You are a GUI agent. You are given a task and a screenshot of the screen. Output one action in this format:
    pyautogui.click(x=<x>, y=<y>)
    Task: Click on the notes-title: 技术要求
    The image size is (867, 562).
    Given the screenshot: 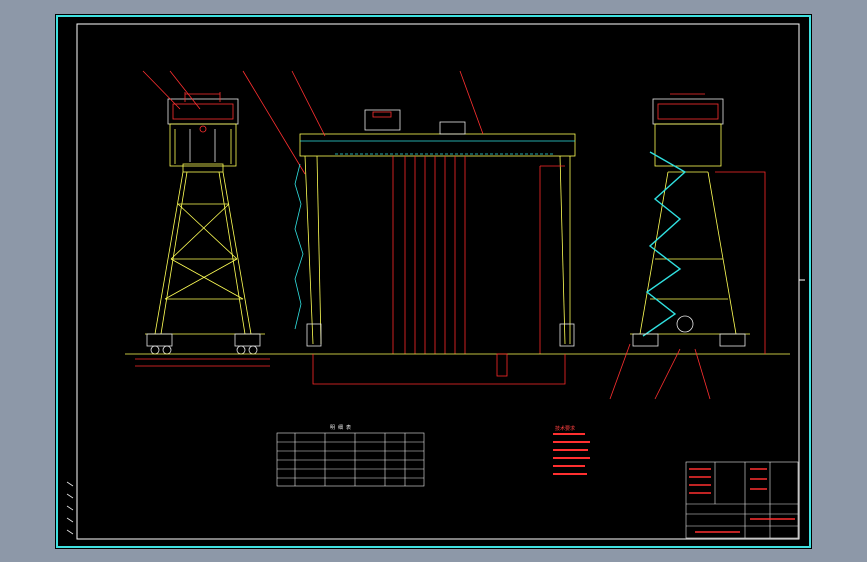 What is the action you would take?
    pyautogui.click(x=565, y=429)
    